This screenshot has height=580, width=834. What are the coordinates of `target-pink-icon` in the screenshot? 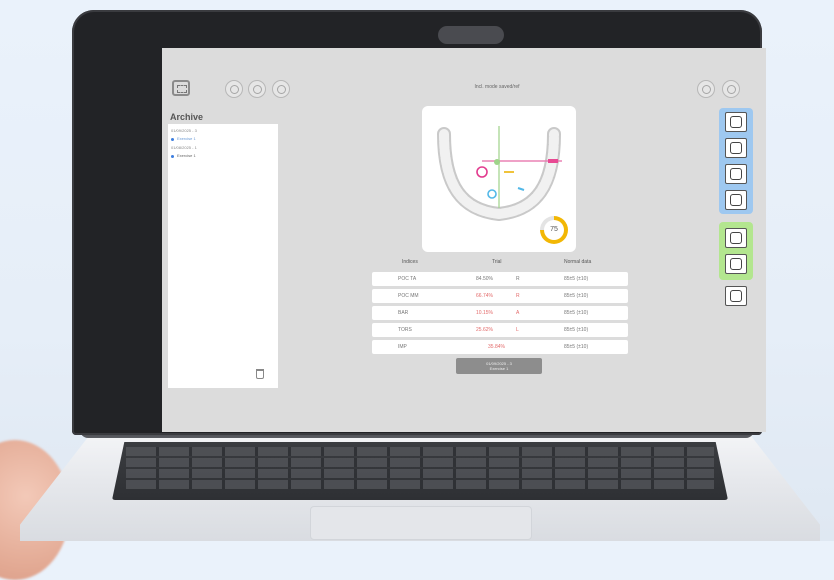 It's located at (482, 172).